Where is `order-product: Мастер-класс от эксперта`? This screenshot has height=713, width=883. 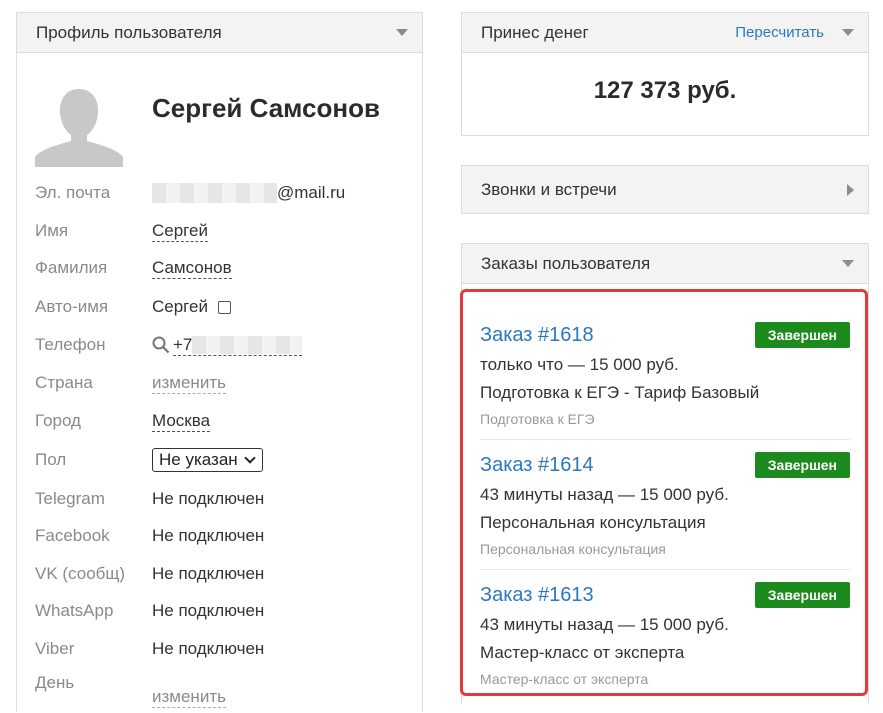 order-product: Мастер-класс от эксперта is located at coordinates (582, 652).